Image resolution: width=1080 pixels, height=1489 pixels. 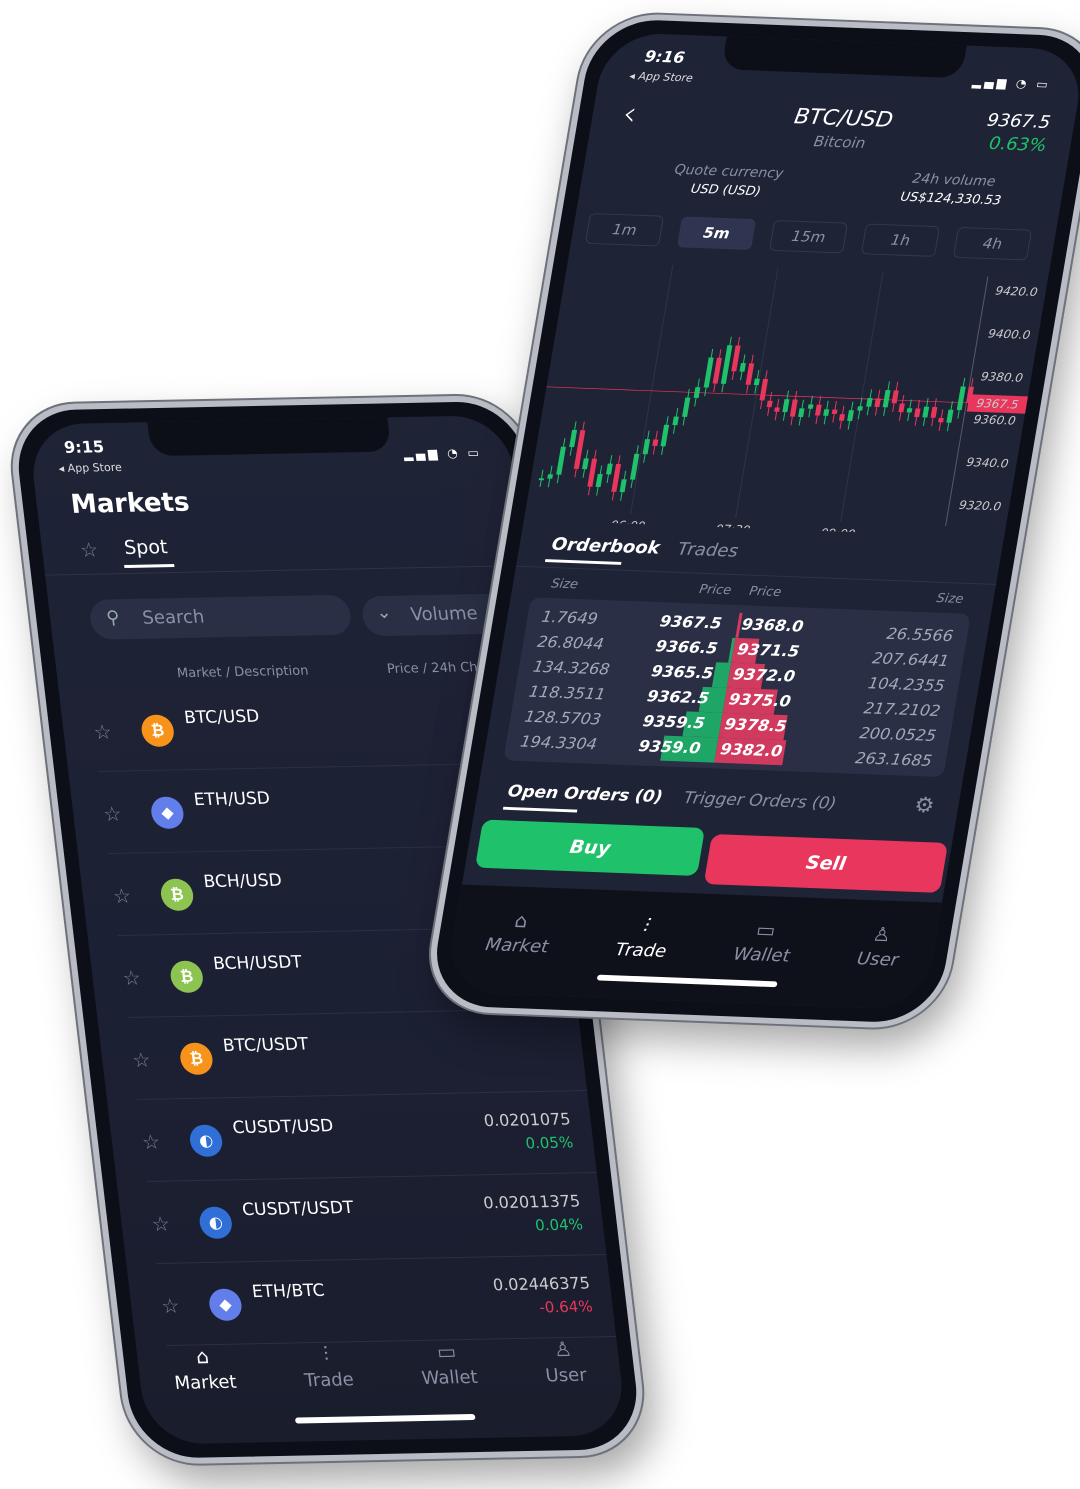 I want to click on notch, so click(x=844, y=57).